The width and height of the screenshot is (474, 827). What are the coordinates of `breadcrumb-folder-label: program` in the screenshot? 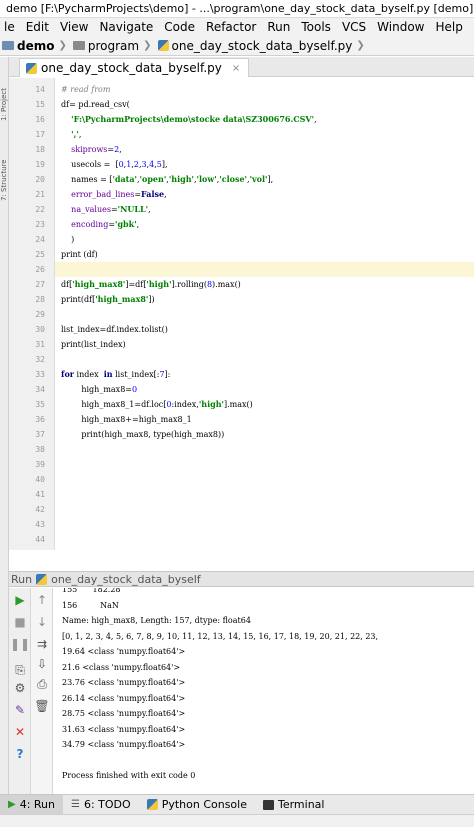 It's located at (113, 45).